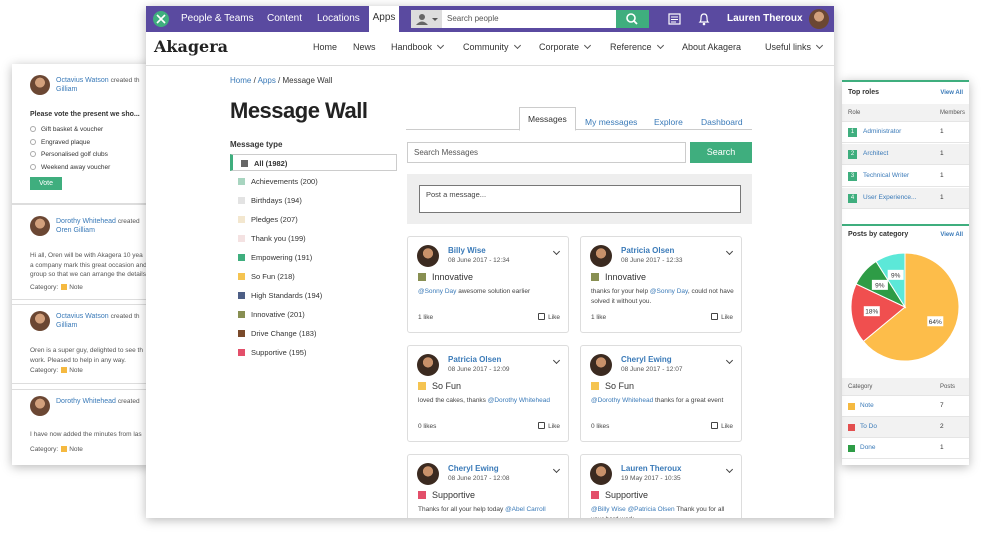 The height and width of the screenshot is (537, 981). What do you see at coordinates (70, 143) in the screenshot?
I see `poll-option: Engraved plaque` at bounding box center [70, 143].